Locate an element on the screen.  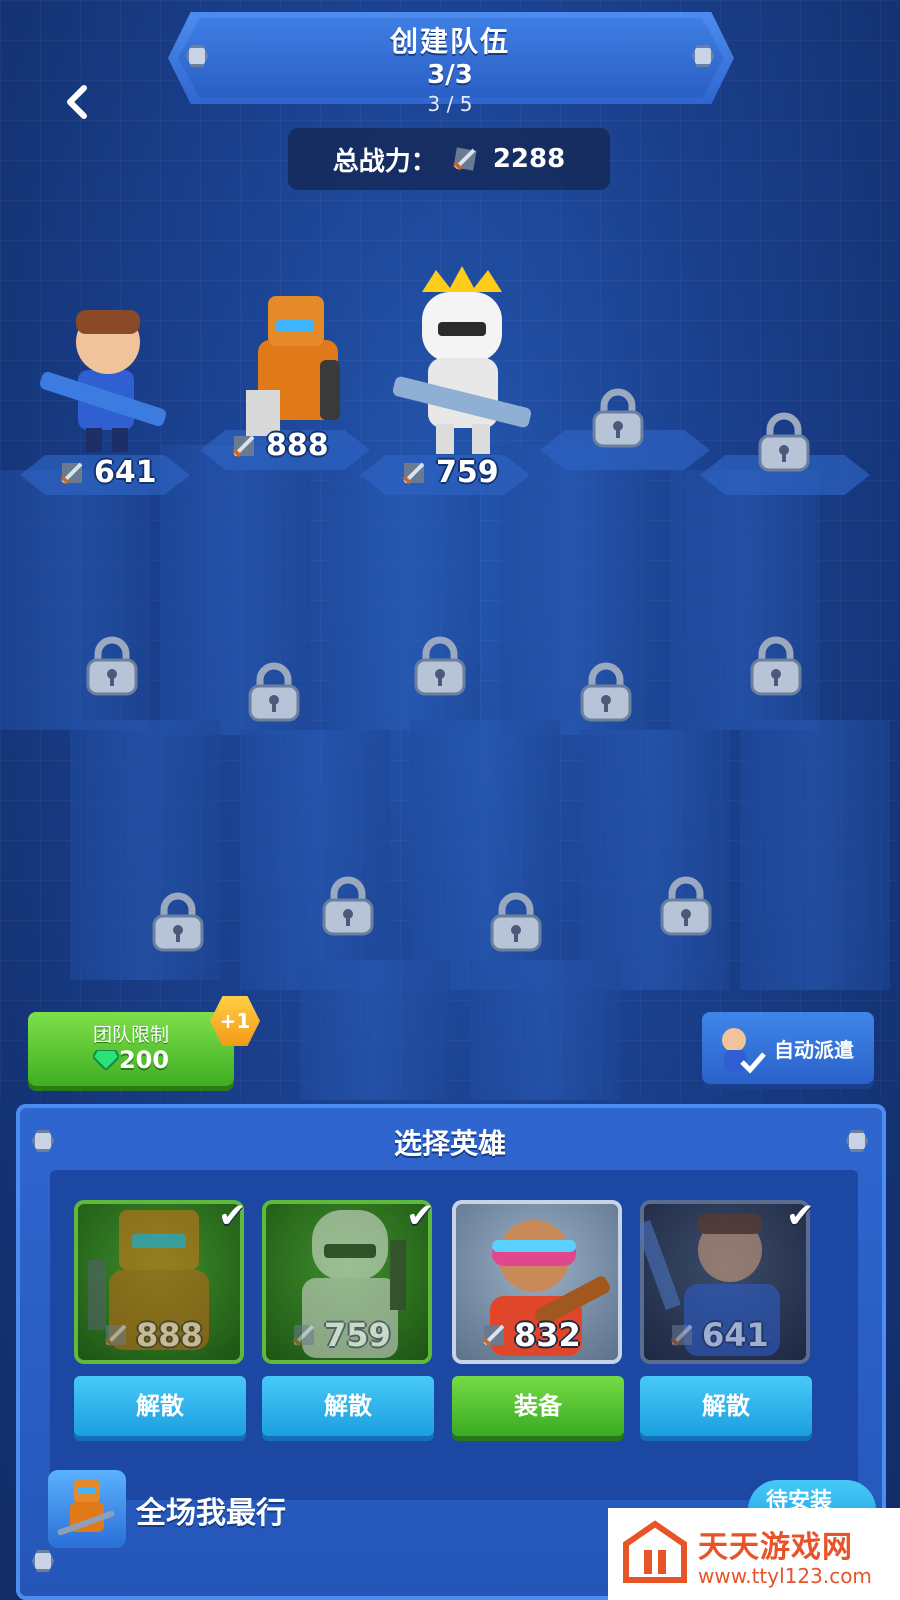
card-power-value: 641 is located at coordinates (735, 1335).